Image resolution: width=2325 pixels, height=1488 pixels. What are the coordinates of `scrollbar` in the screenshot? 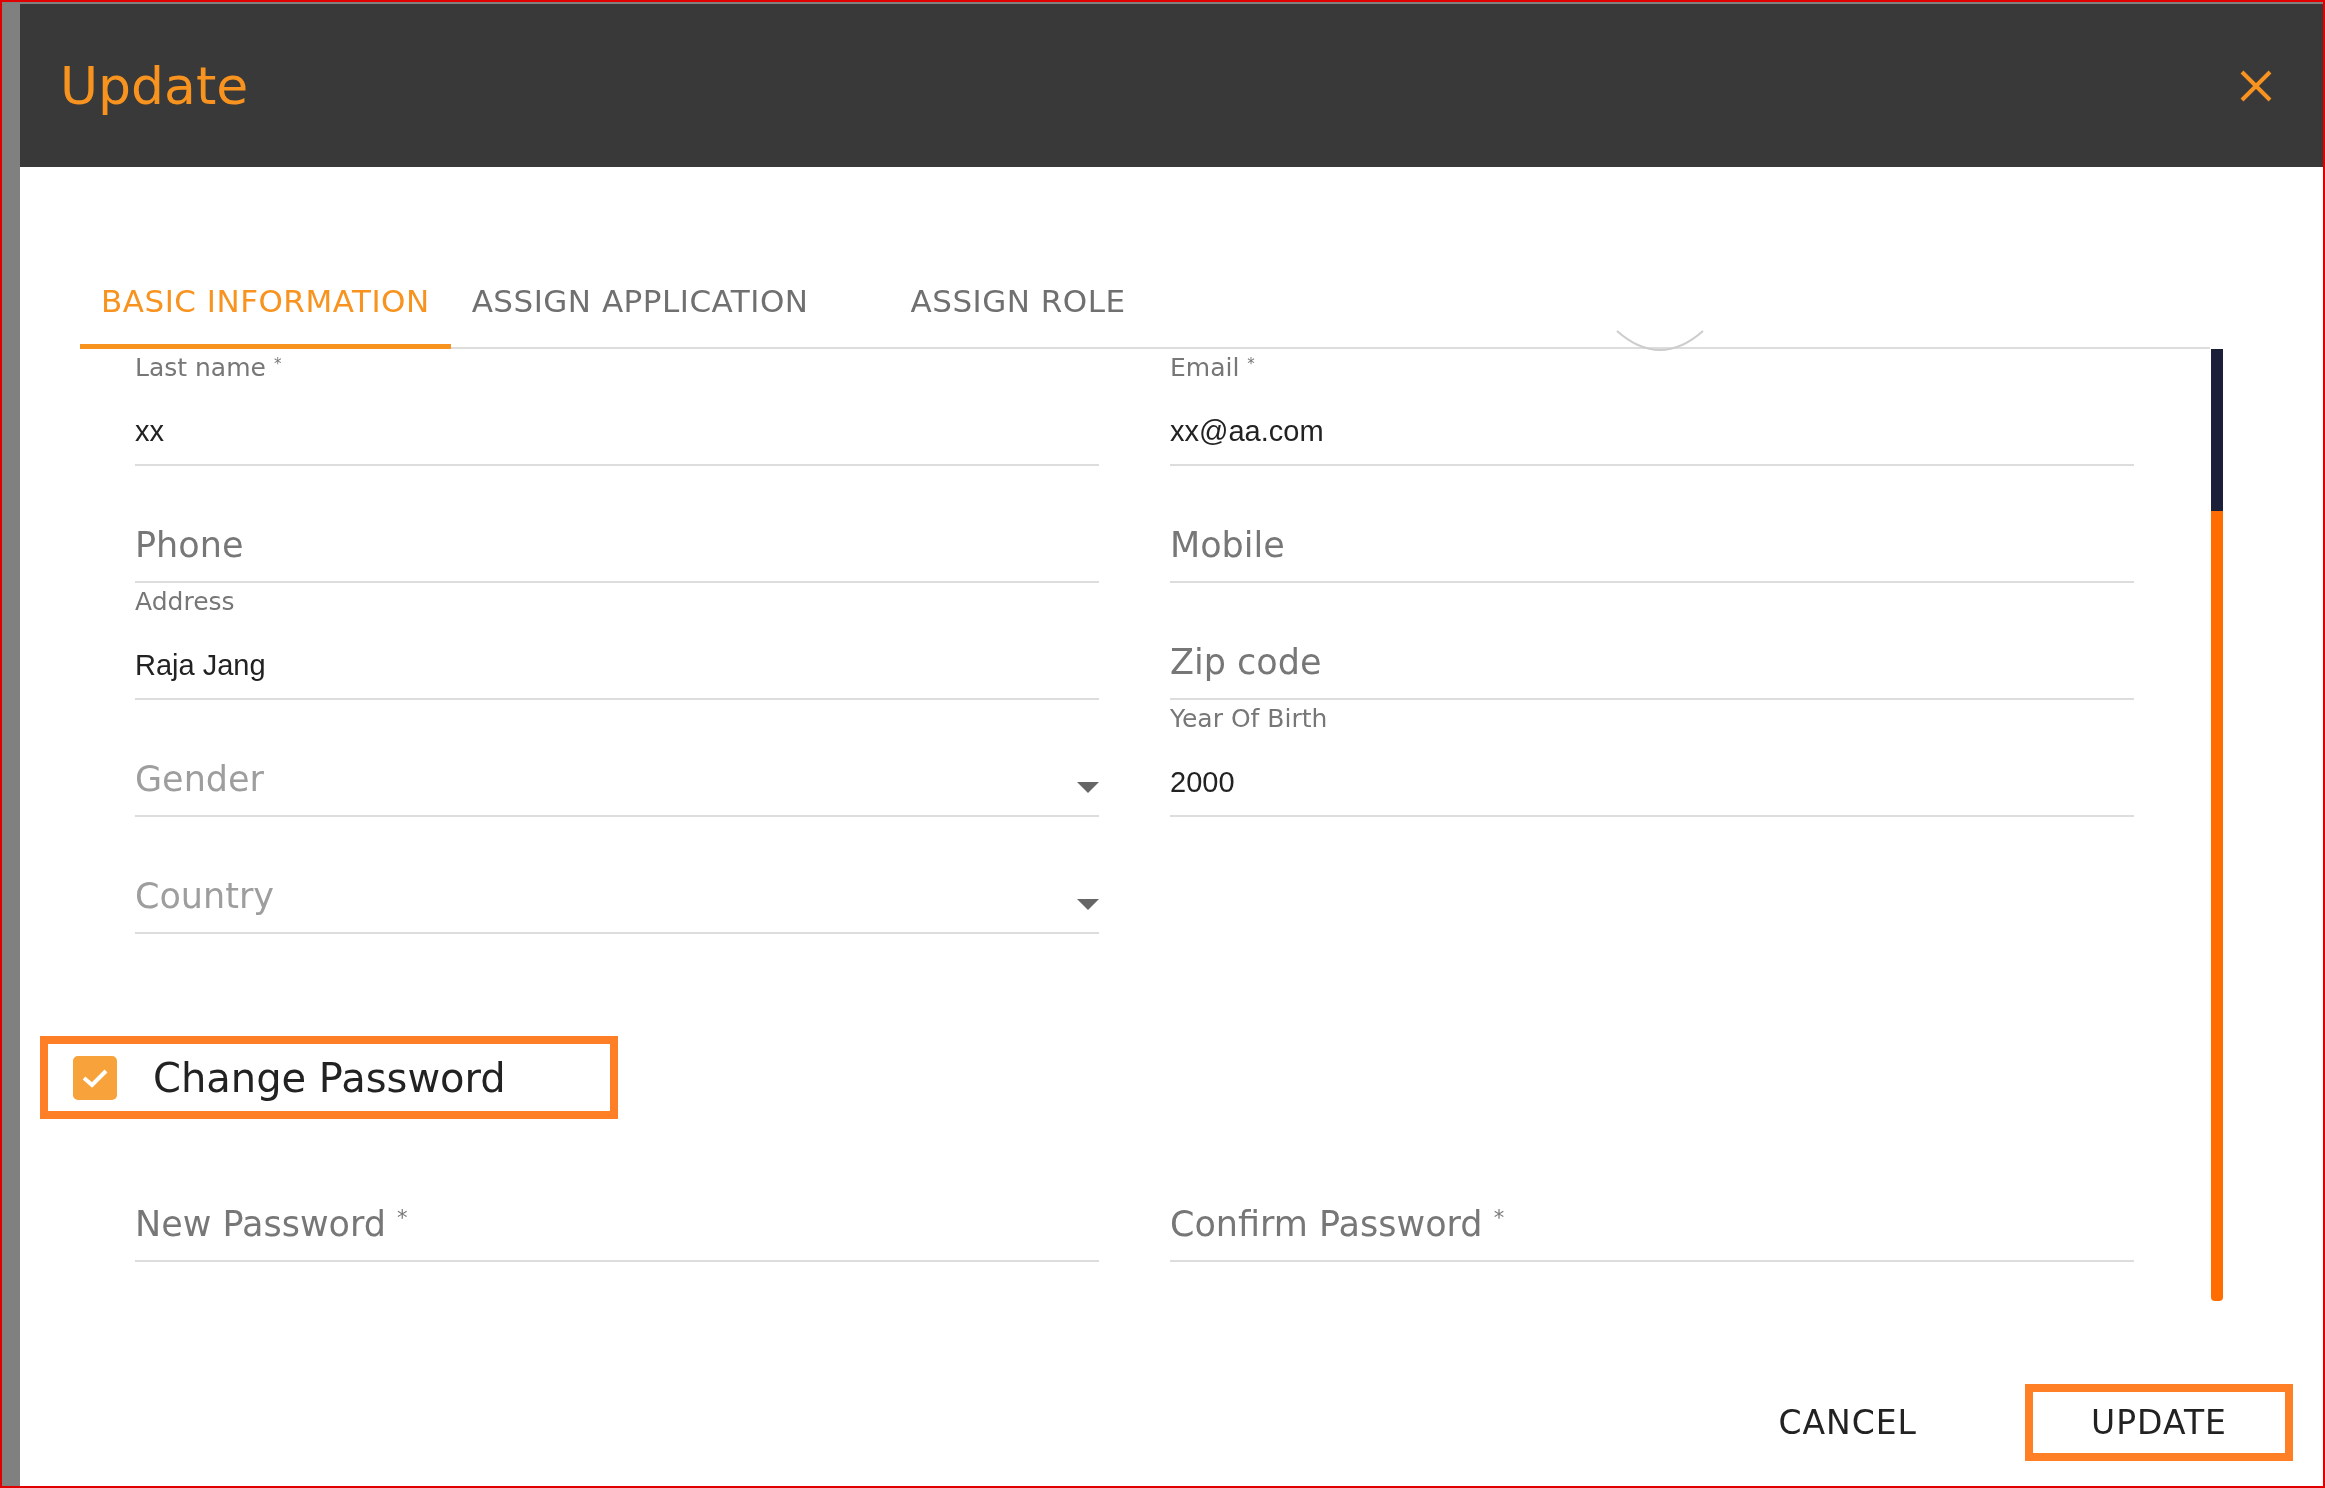 It's located at (2217, 825).